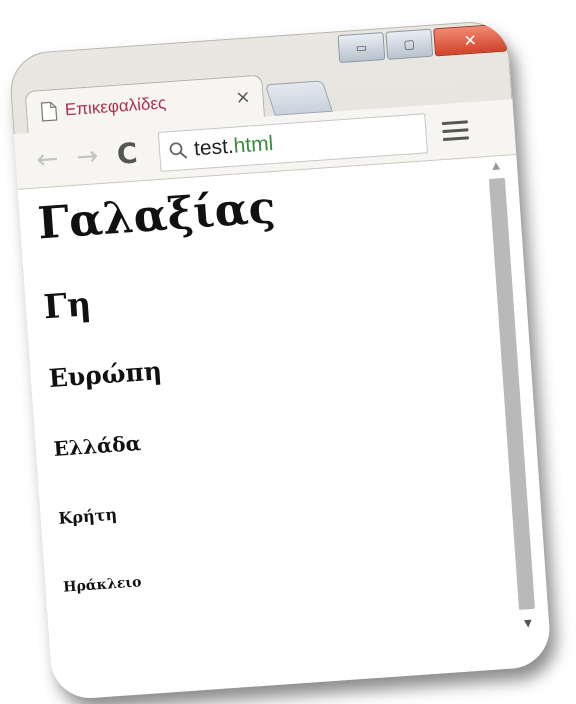  I want to click on url-extension: html, so click(253, 144).